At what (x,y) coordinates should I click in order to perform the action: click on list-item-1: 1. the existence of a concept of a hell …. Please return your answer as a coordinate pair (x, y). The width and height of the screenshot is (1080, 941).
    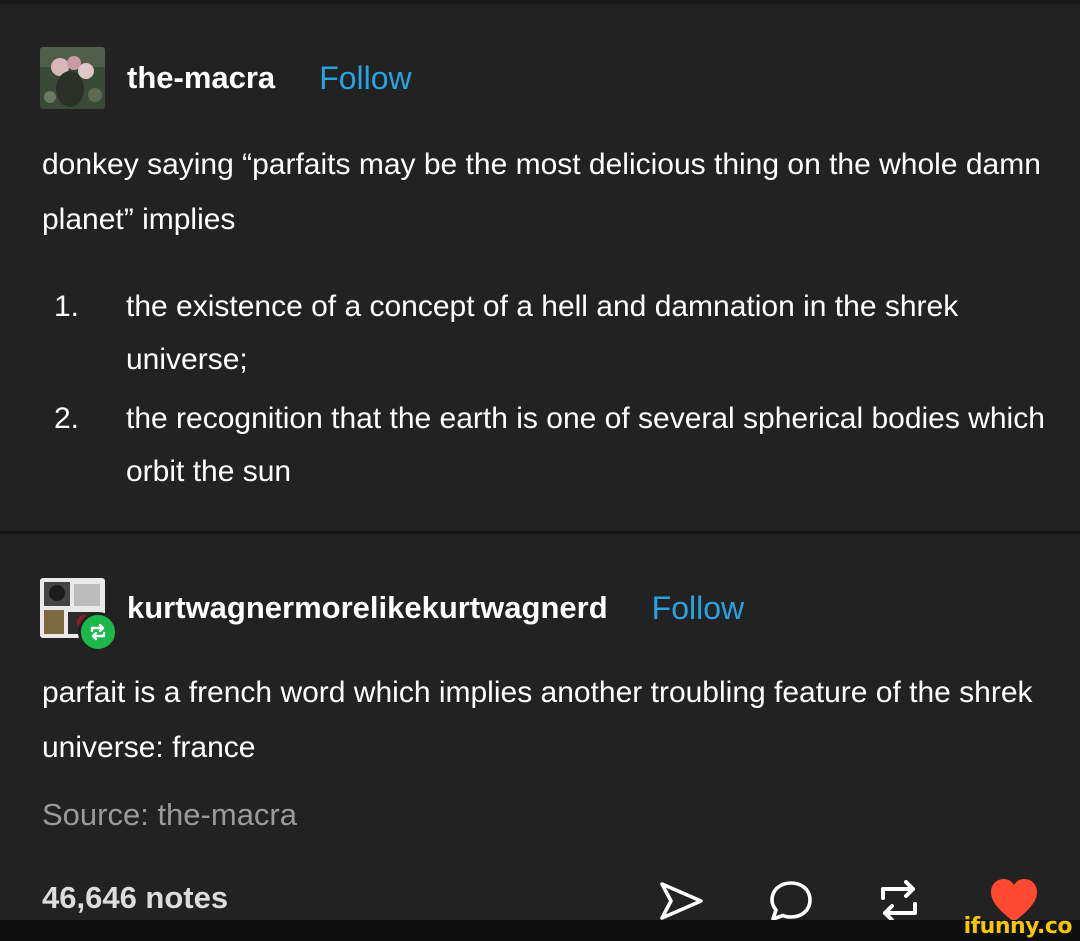
    Looking at the image, I should click on (547, 333).